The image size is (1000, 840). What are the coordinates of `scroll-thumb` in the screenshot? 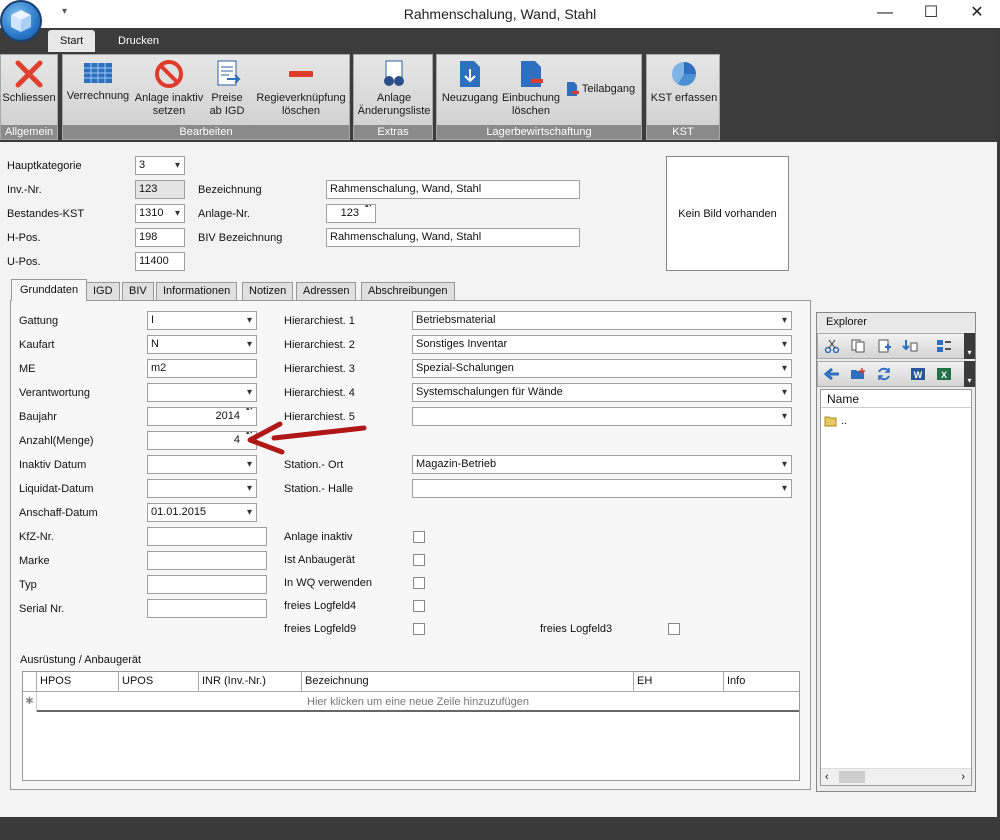 It's located at (852, 777).